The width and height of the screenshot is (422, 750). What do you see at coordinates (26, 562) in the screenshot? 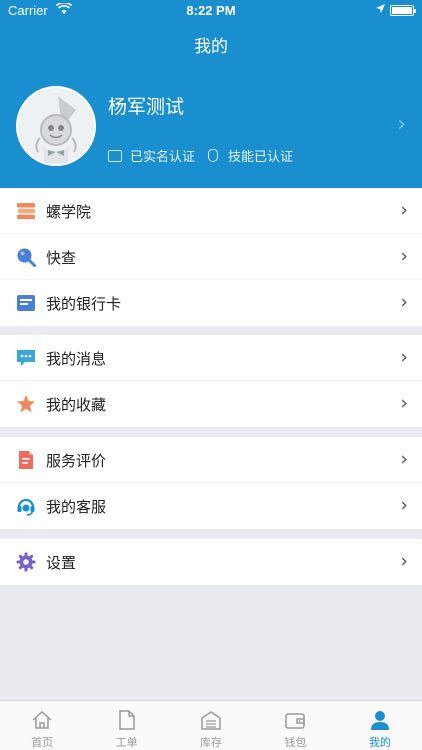
I see `gear-icon` at bounding box center [26, 562].